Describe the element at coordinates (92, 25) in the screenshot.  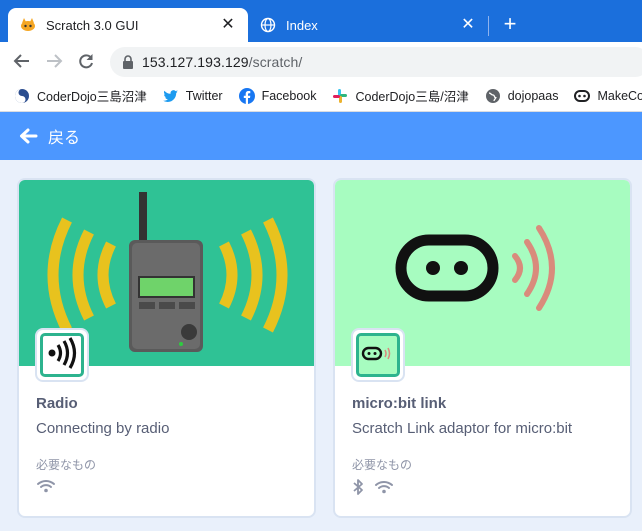
I see `tab-title: Scratch 3.0 GUI` at that location.